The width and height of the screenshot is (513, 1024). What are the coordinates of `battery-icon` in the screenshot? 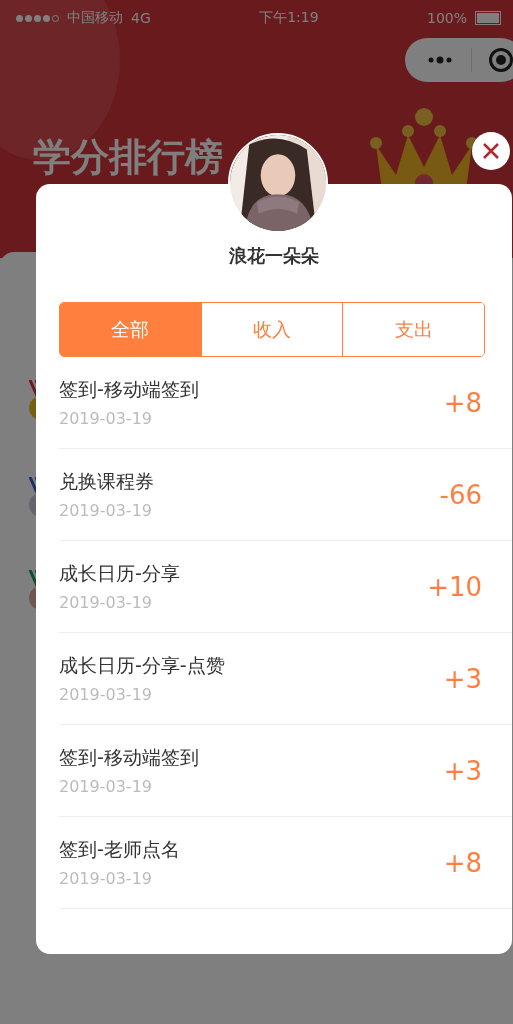 It's located at (488, 18).